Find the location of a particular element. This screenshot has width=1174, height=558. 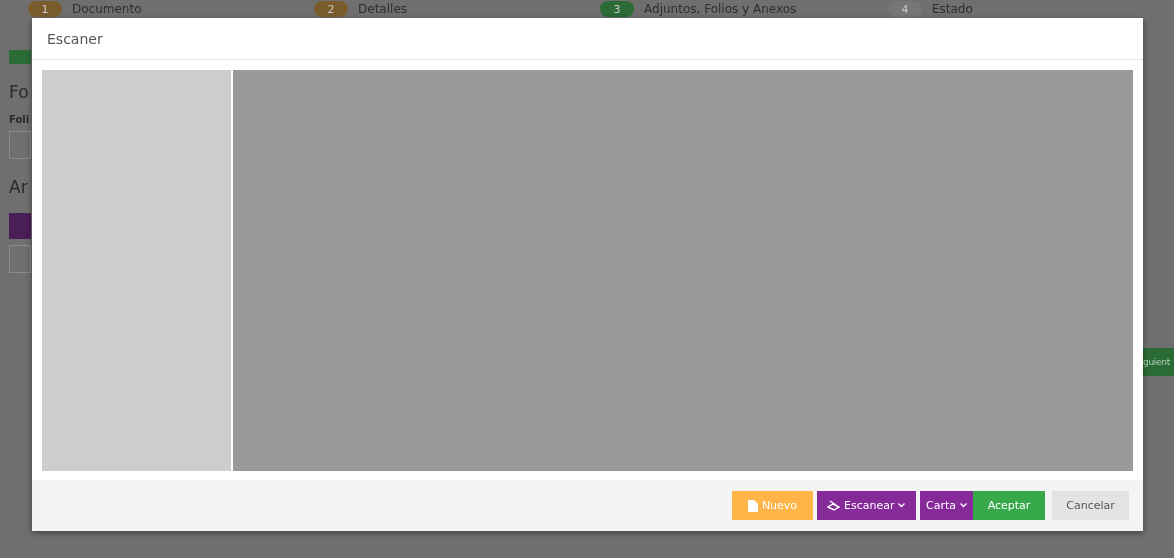

step-number: 2 is located at coordinates (331, 9).